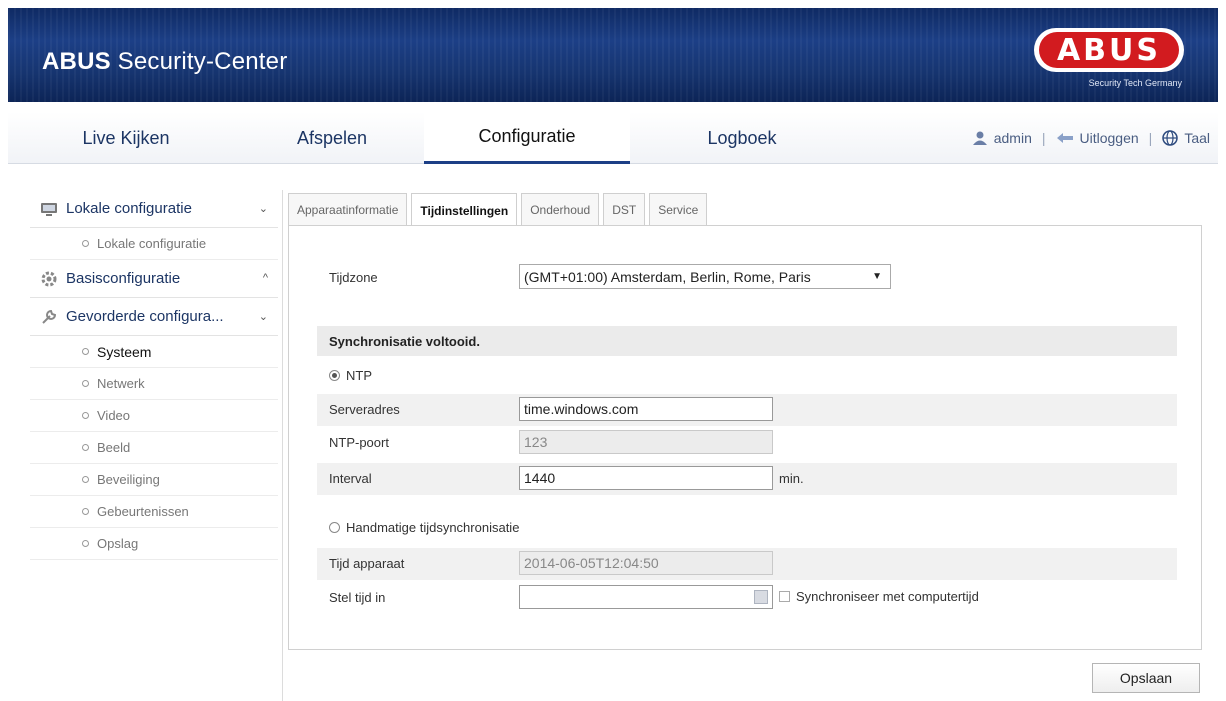 The image size is (1226, 701). What do you see at coordinates (154, 209) in the screenshot?
I see `sidebar-group-local: Lokale configuratie ⌄` at bounding box center [154, 209].